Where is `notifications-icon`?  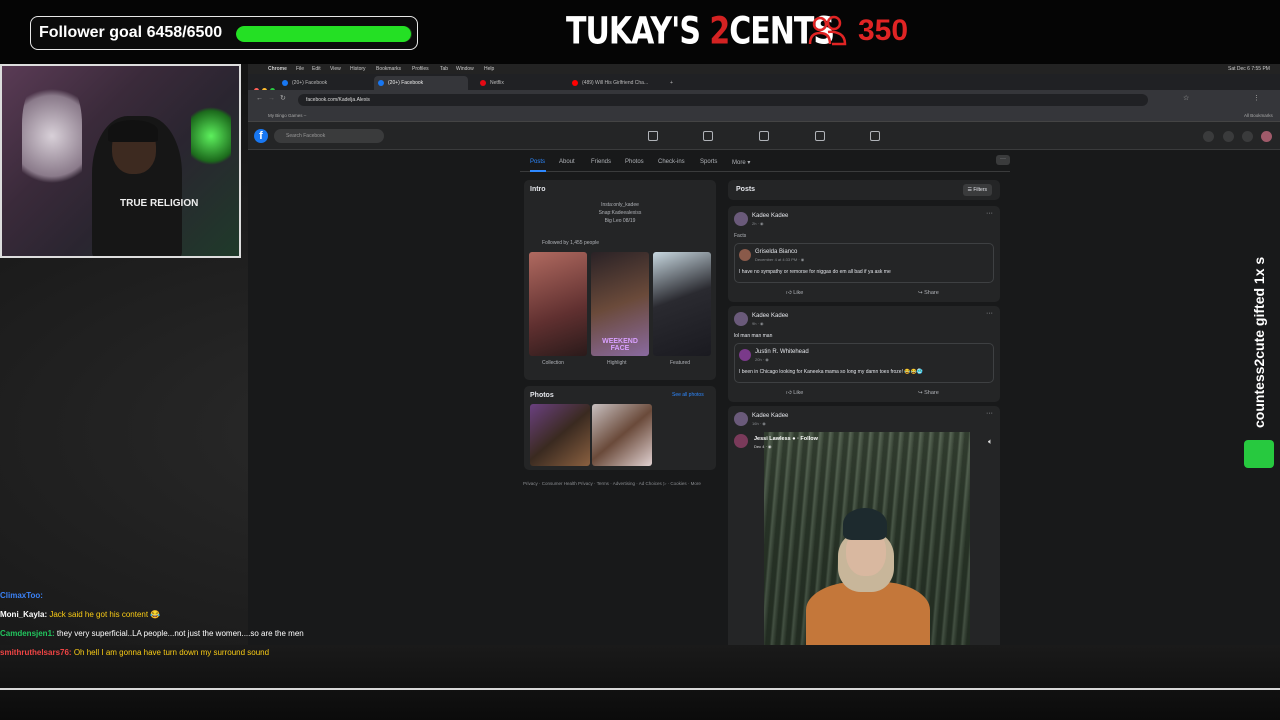
notifications-icon is located at coordinates (1247, 136).